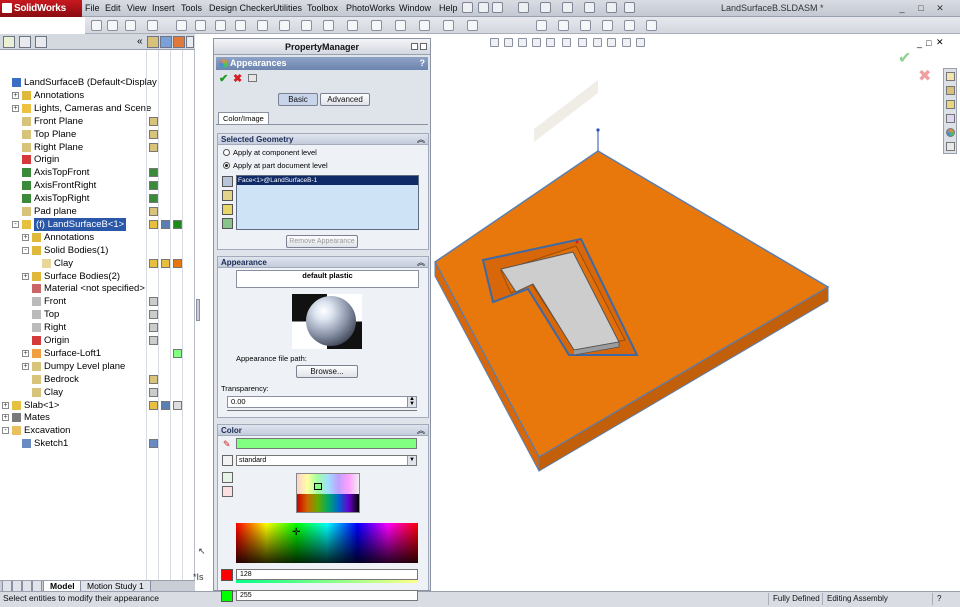 Image resolution: width=960 pixels, height=607 pixels. Describe the element at coordinates (651, 25) in the screenshot. I see `view-settings-icon` at that location.